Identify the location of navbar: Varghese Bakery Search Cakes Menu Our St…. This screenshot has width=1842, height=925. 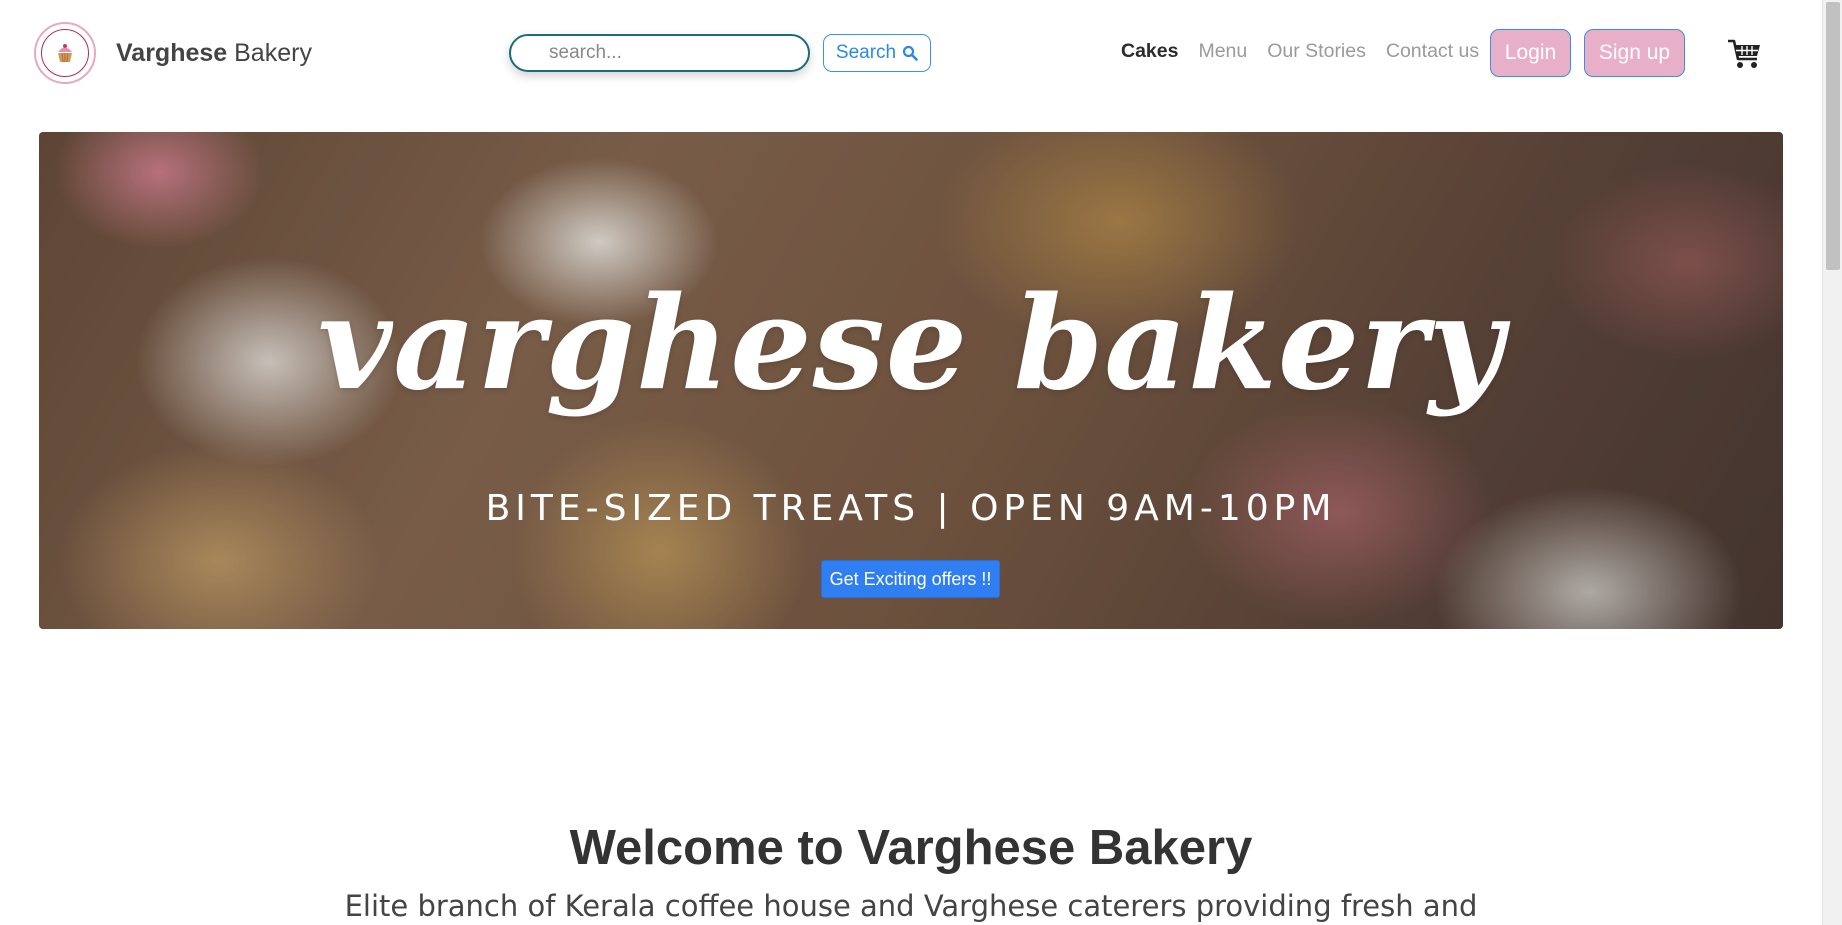
(911, 52).